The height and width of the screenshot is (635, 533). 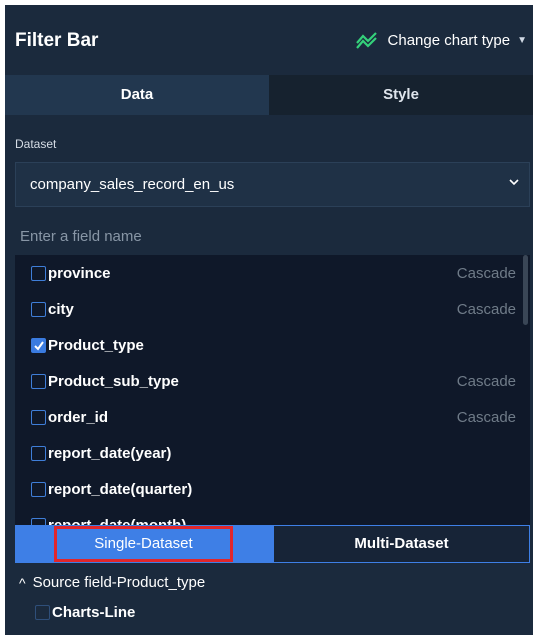 What do you see at coordinates (78, 417) in the screenshot?
I see `field-name: order_id` at bounding box center [78, 417].